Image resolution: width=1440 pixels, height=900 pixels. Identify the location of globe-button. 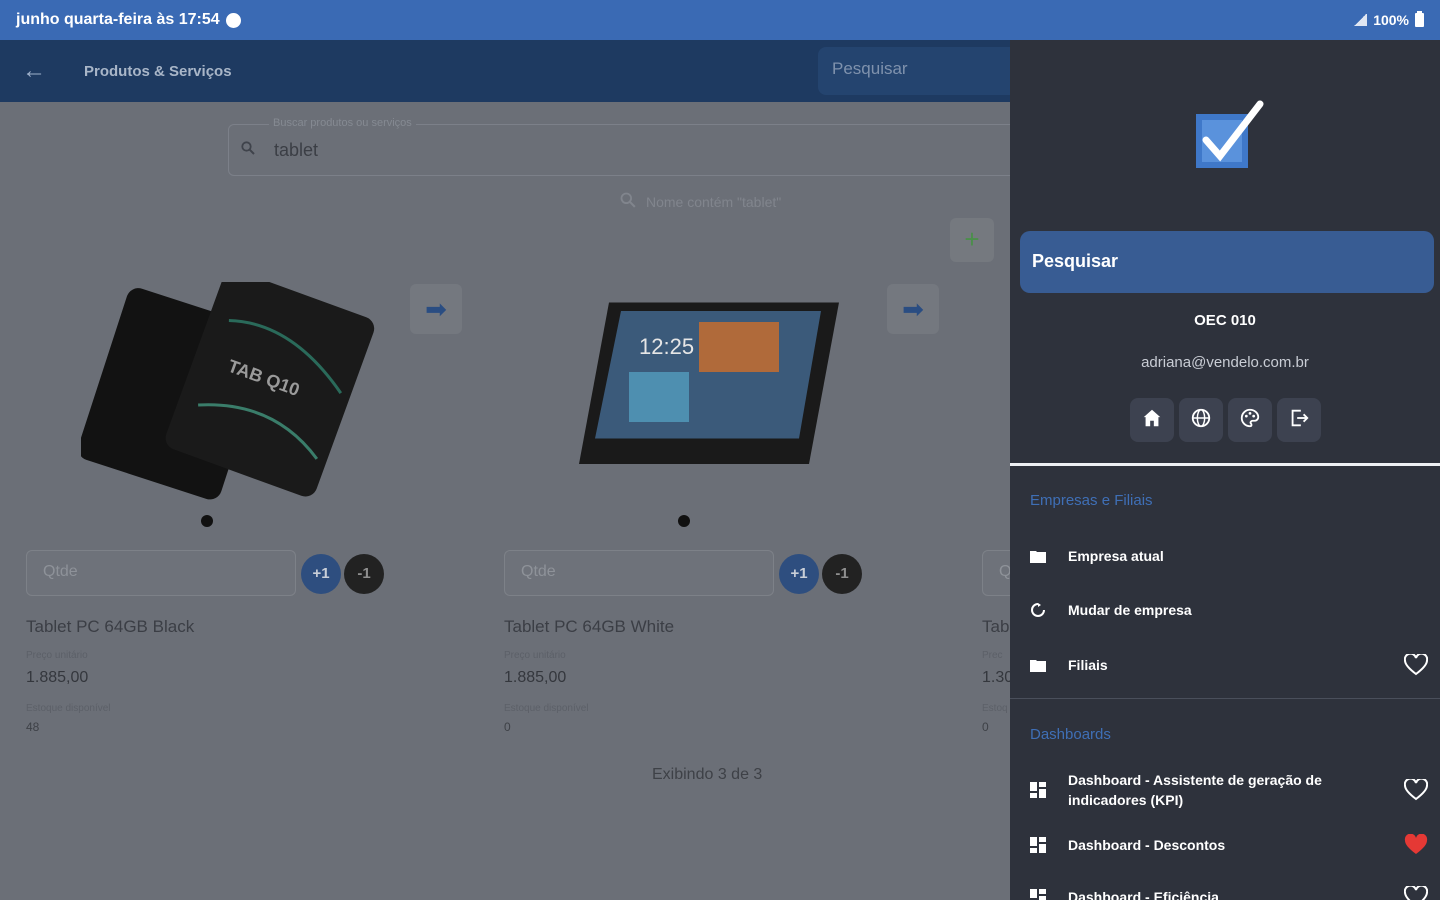
(1201, 420).